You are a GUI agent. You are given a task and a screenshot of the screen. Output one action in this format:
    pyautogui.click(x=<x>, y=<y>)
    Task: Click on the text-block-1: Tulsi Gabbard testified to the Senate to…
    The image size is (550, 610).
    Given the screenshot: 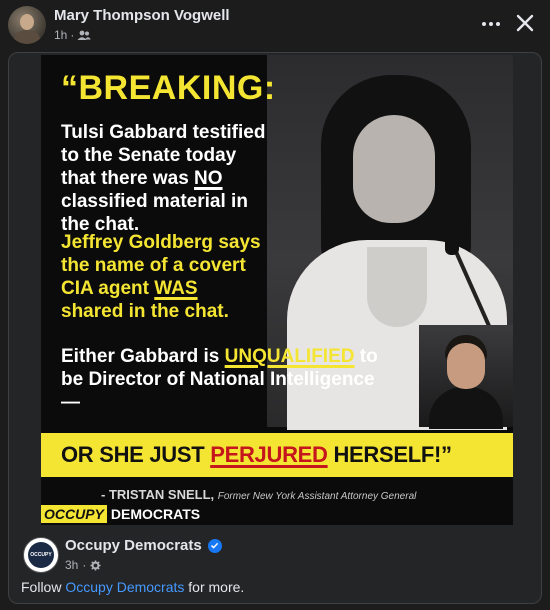 What is the action you would take?
    pyautogui.click(x=163, y=178)
    